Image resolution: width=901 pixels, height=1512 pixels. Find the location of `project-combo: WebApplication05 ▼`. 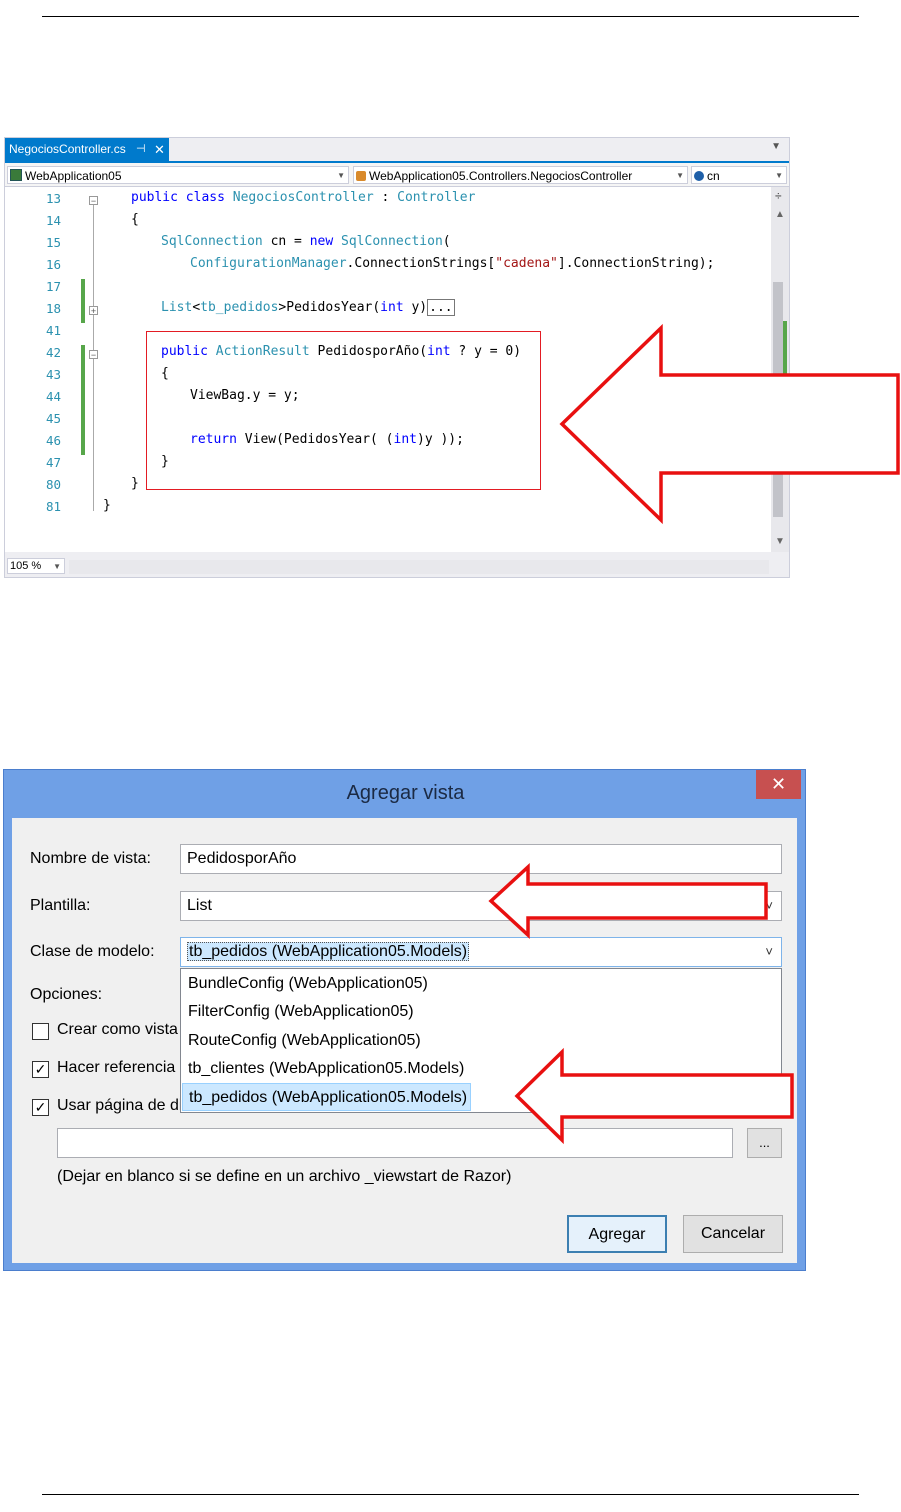

project-combo: WebApplication05 ▼ is located at coordinates (178, 175).